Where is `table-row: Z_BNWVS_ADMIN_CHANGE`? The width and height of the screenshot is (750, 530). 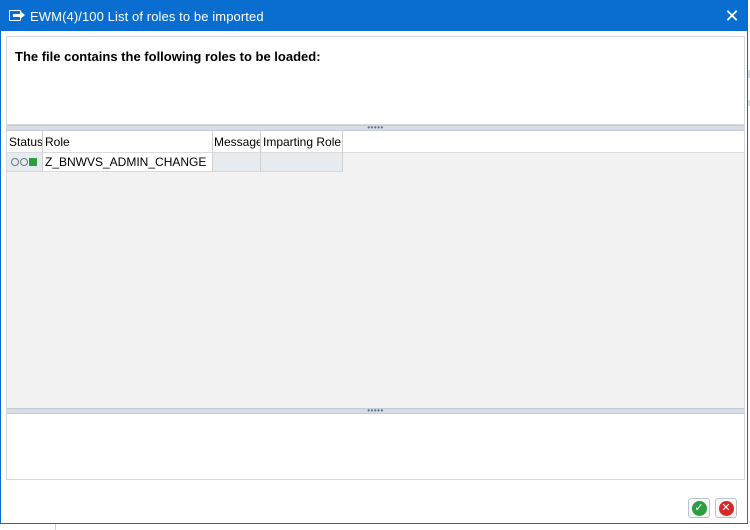
table-row: Z_BNWVS_ADMIN_CHANGE is located at coordinates (175, 162).